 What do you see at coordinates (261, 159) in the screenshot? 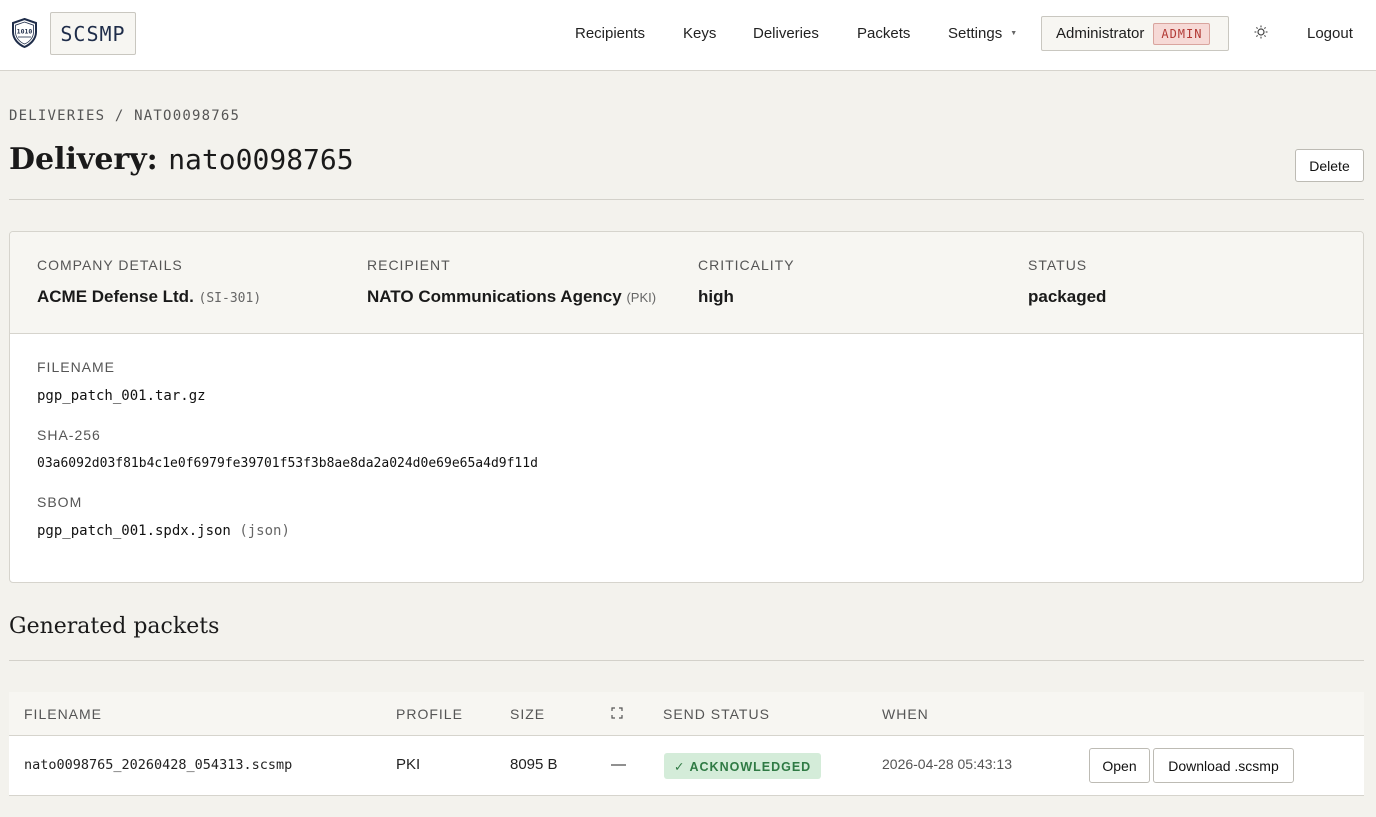
I see `delivery-id: nato0098765` at bounding box center [261, 159].